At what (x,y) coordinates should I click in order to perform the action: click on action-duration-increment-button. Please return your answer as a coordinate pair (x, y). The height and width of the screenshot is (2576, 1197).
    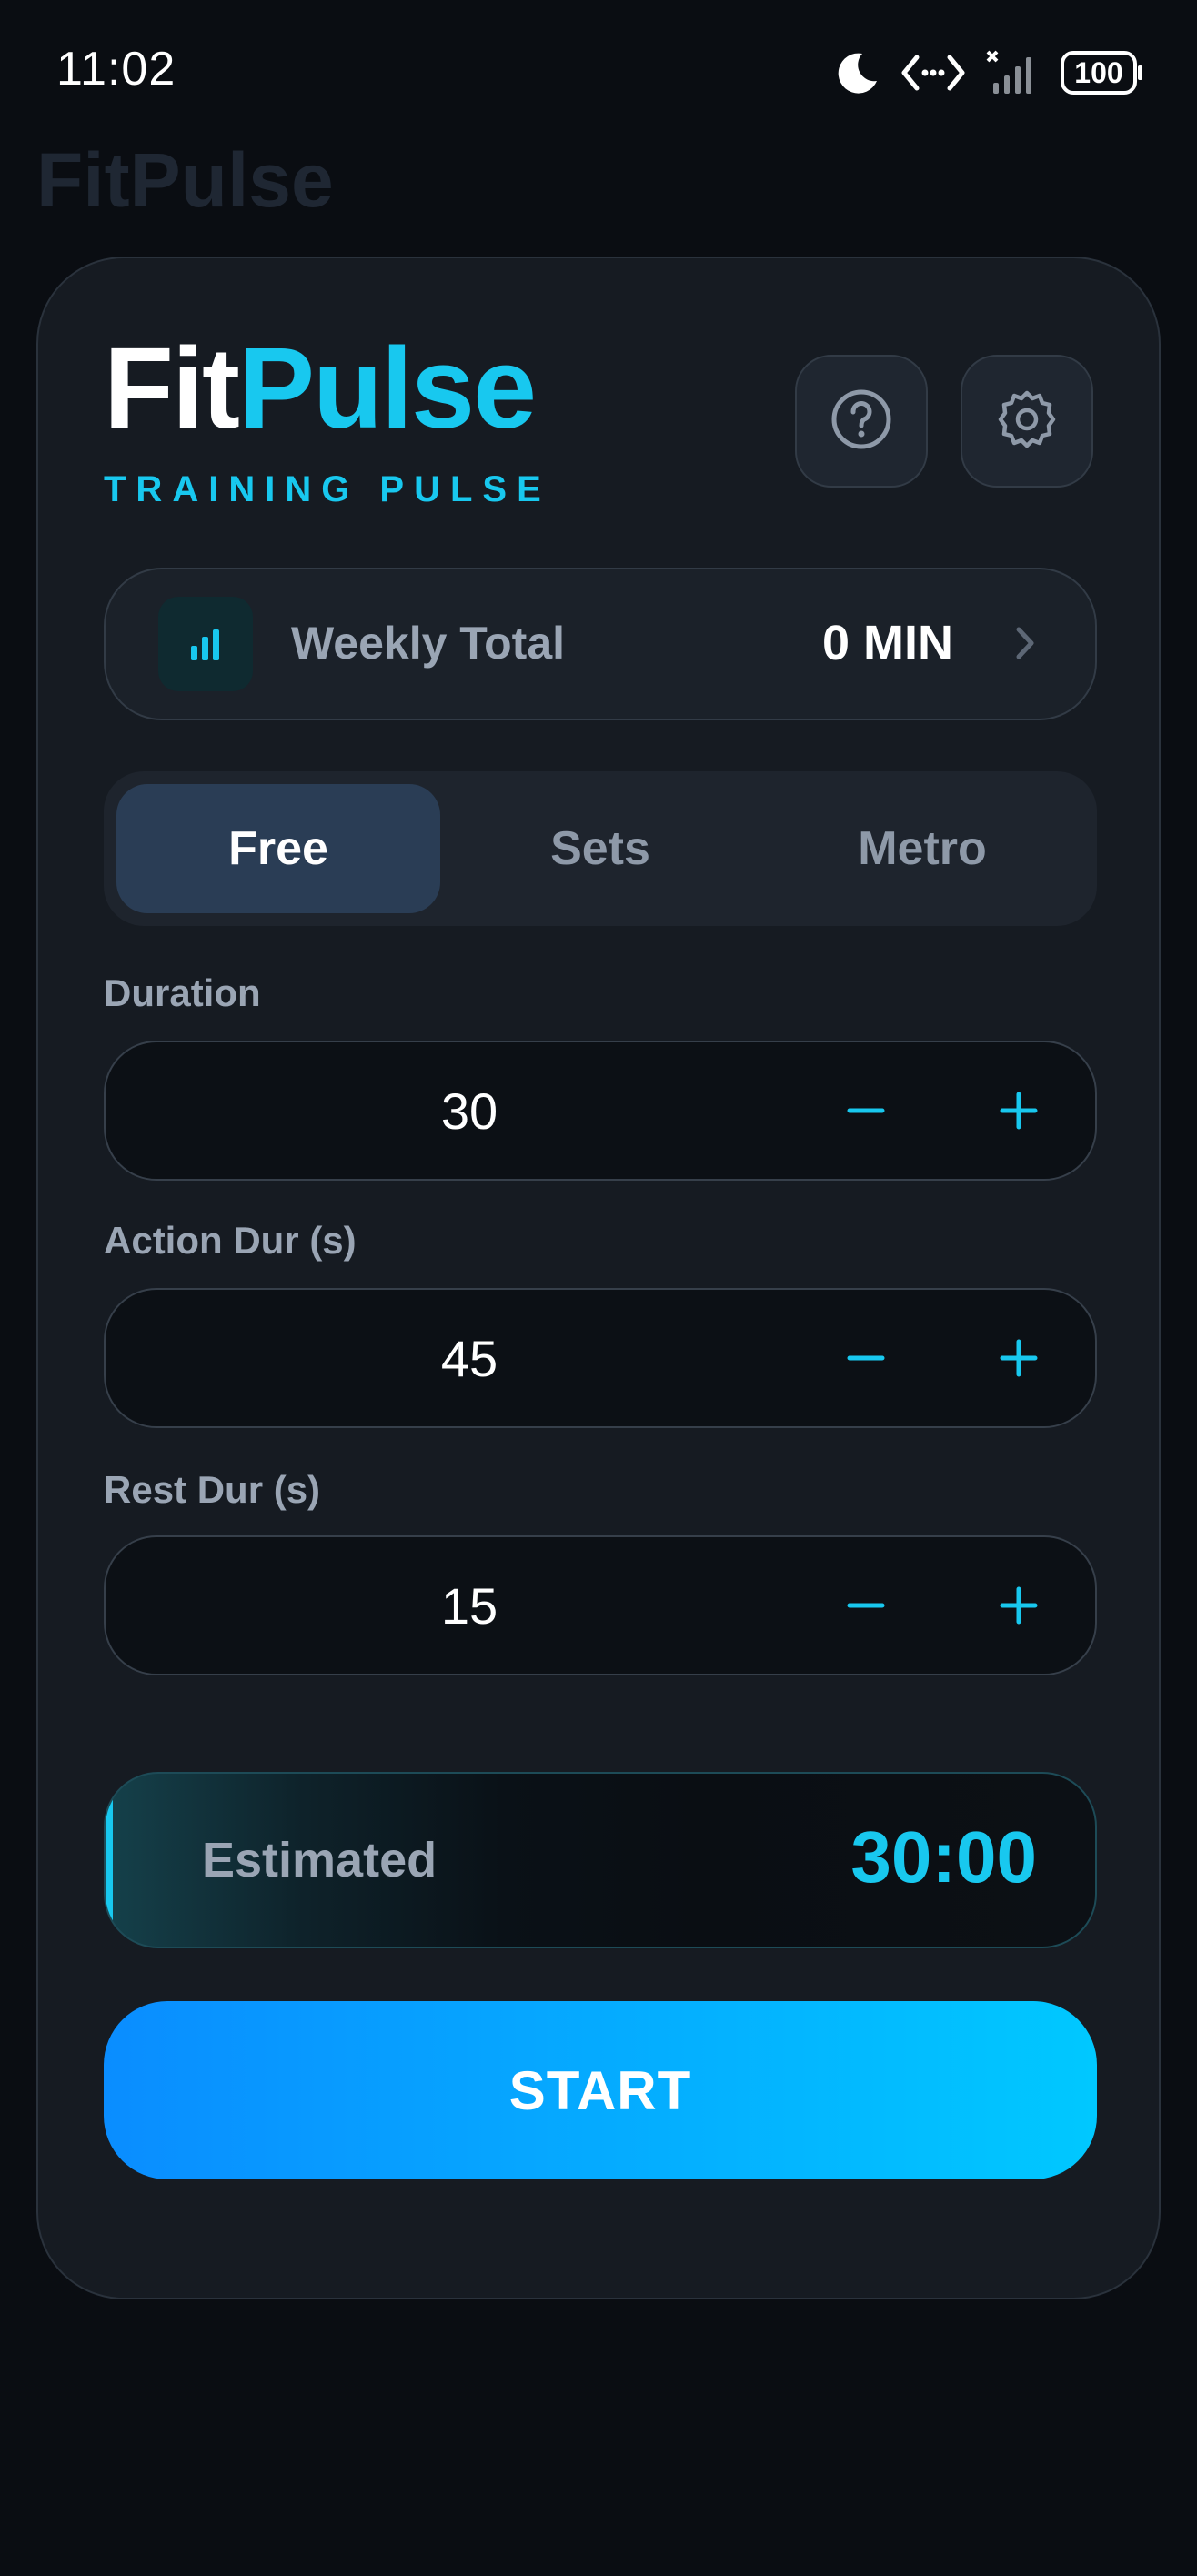
    Looking at the image, I should click on (1018, 1358).